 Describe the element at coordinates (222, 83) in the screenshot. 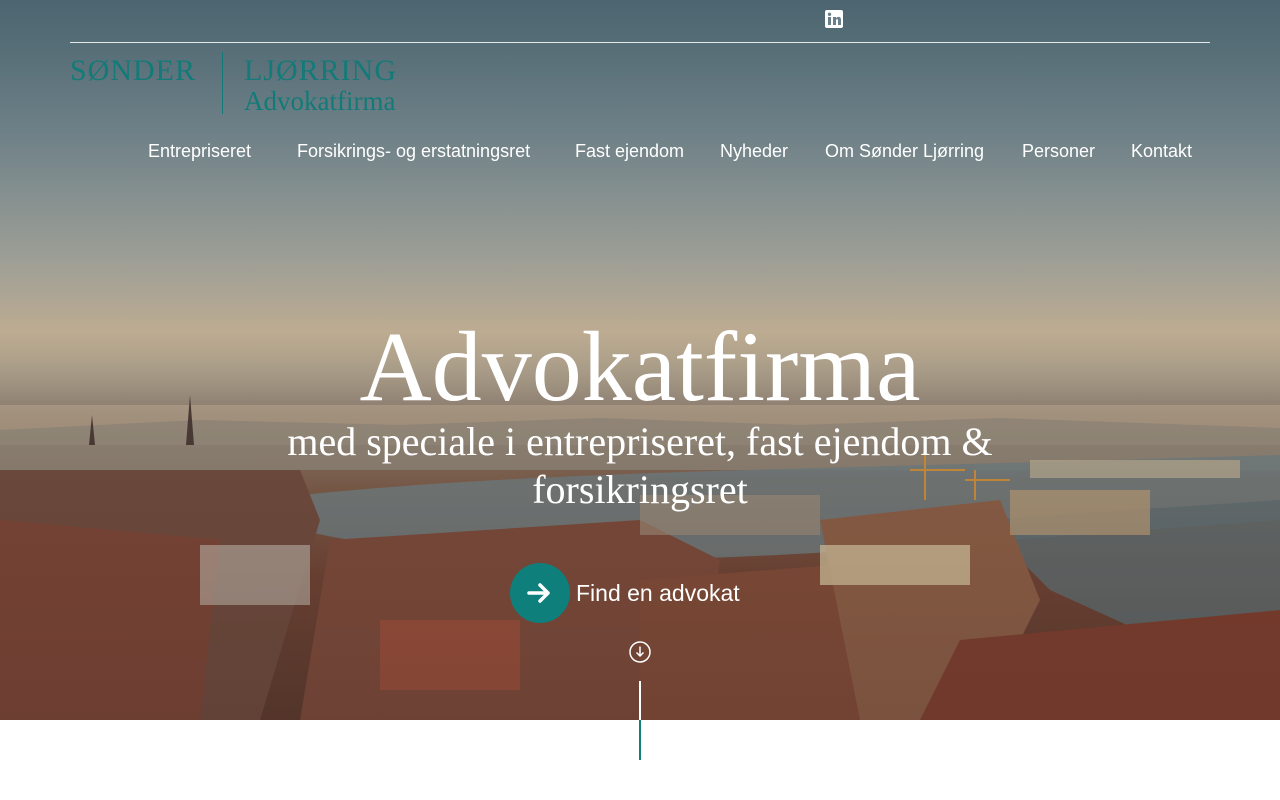

I see `logo-separator` at that location.